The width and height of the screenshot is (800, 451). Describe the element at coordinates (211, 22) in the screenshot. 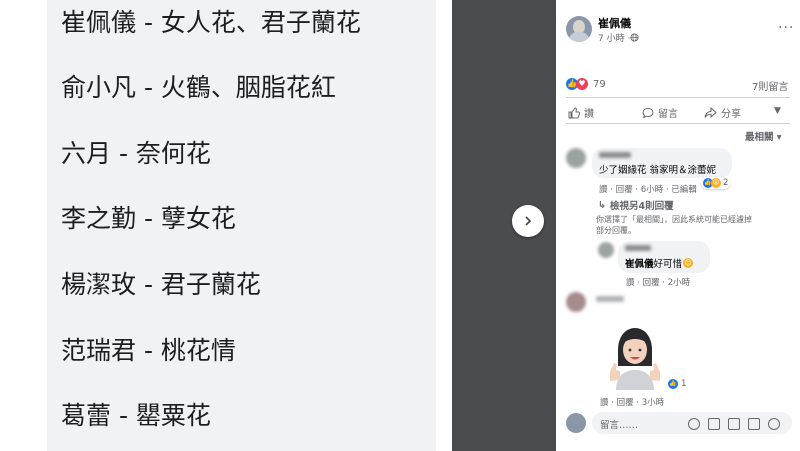

I see `list-item: 崔佩儀 - 女人花、君子蘭花` at that location.